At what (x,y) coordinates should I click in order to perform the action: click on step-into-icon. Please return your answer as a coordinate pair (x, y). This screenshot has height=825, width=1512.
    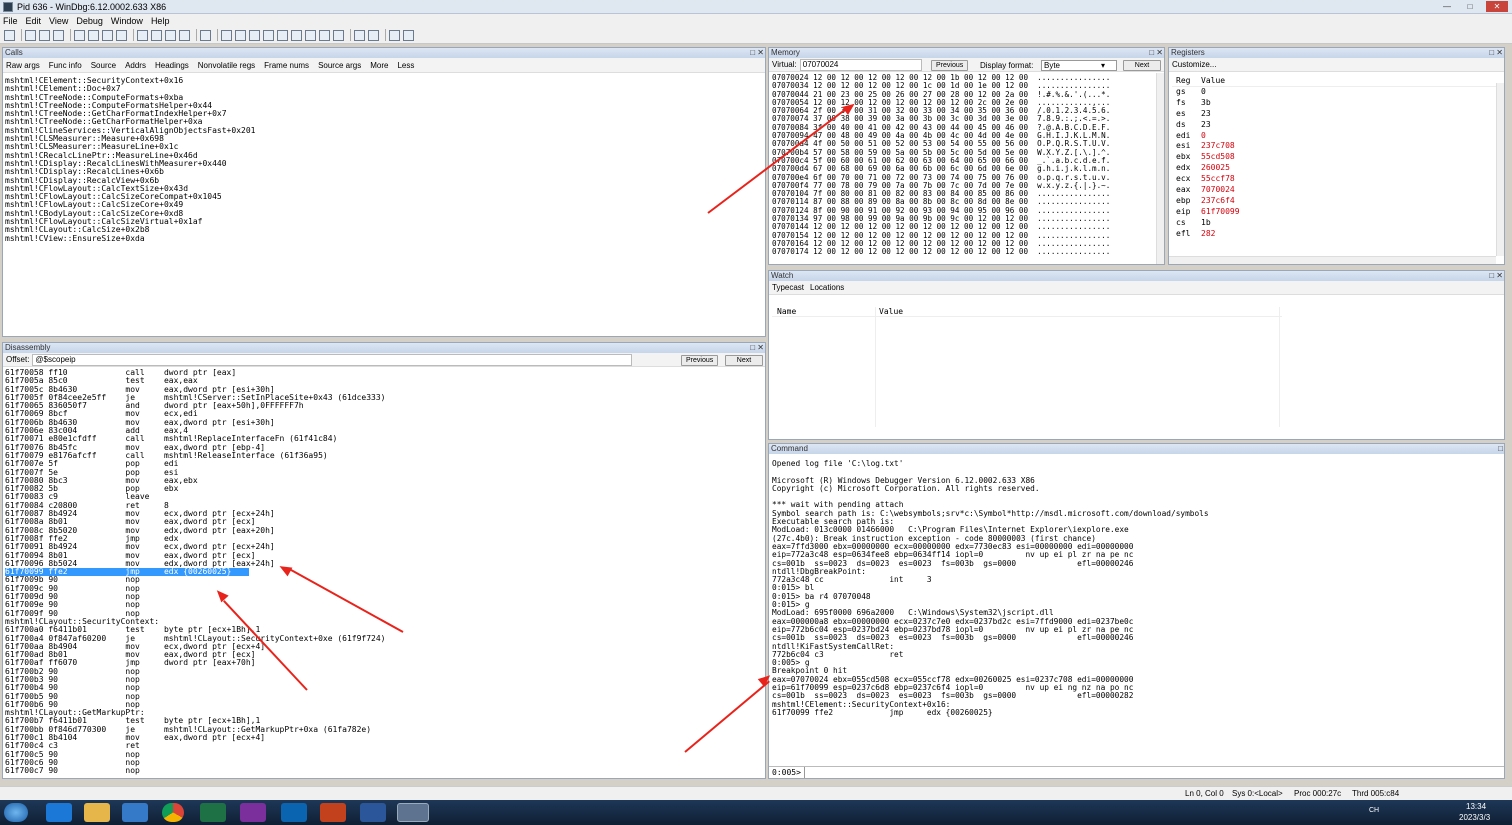
    Looking at the image, I should click on (142, 35).